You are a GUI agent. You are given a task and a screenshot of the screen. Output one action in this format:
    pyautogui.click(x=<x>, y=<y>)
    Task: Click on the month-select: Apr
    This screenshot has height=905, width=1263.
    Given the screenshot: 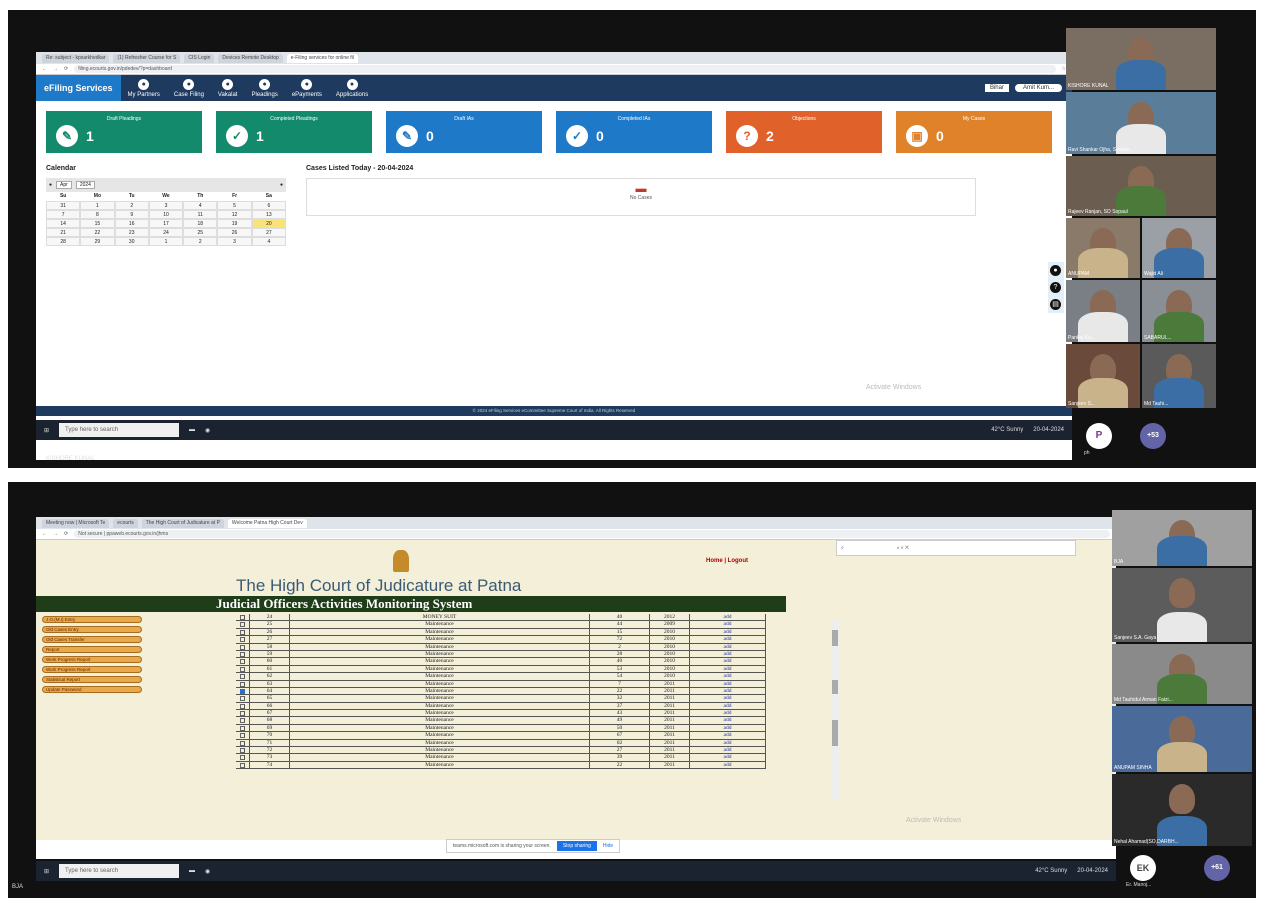 What is the action you would take?
    pyautogui.click(x=64, y=185)
    